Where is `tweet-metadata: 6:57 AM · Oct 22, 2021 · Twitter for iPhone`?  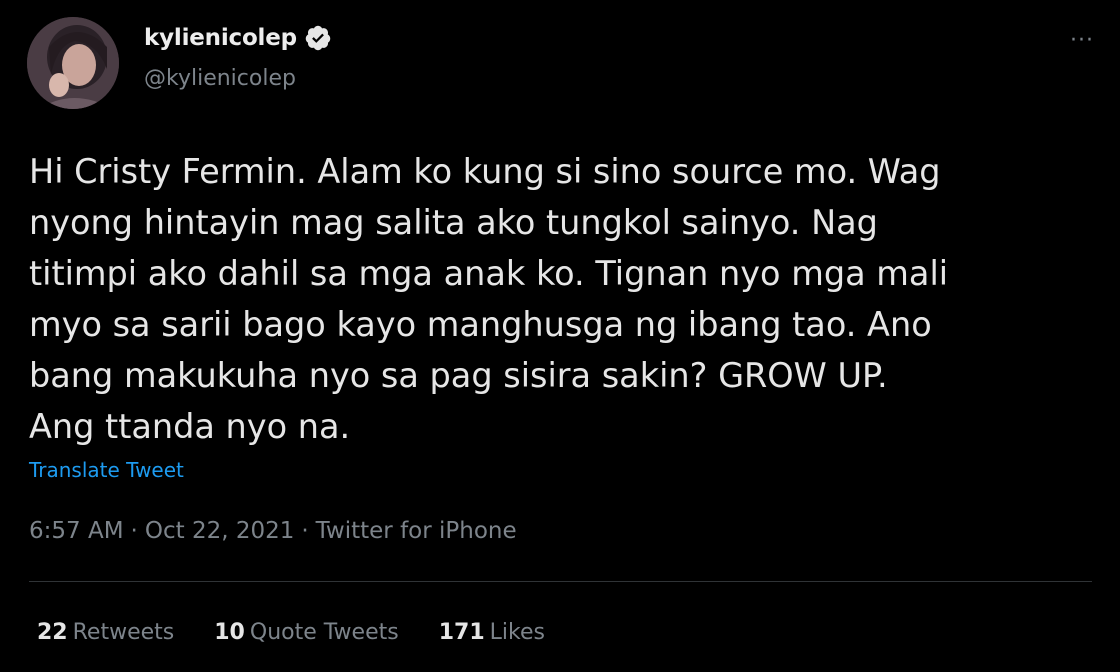
tweet-metadata: 6:57 AM · Oct 22, 2021 · Twitter for iPhone is located at coordinates (273, 531).